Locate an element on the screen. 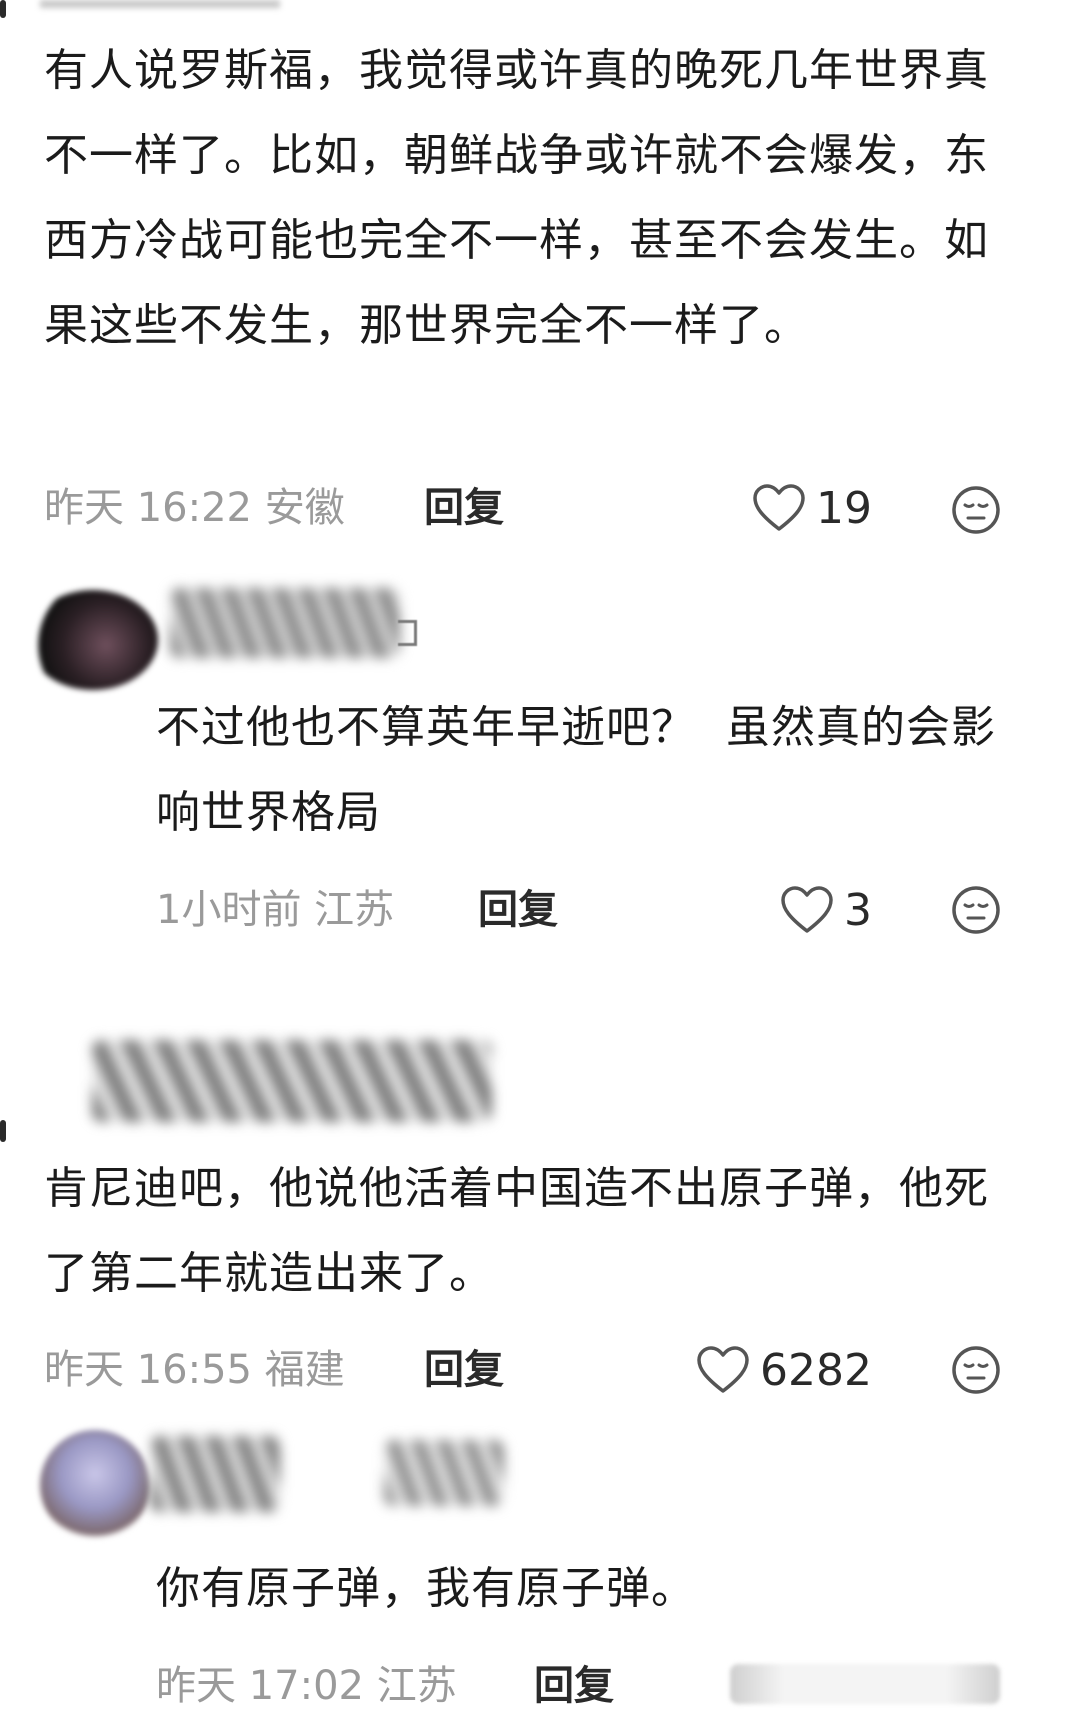 This screenshot has width=1067, height=1716. like-count: 3 is located at coordinates (858, 910).